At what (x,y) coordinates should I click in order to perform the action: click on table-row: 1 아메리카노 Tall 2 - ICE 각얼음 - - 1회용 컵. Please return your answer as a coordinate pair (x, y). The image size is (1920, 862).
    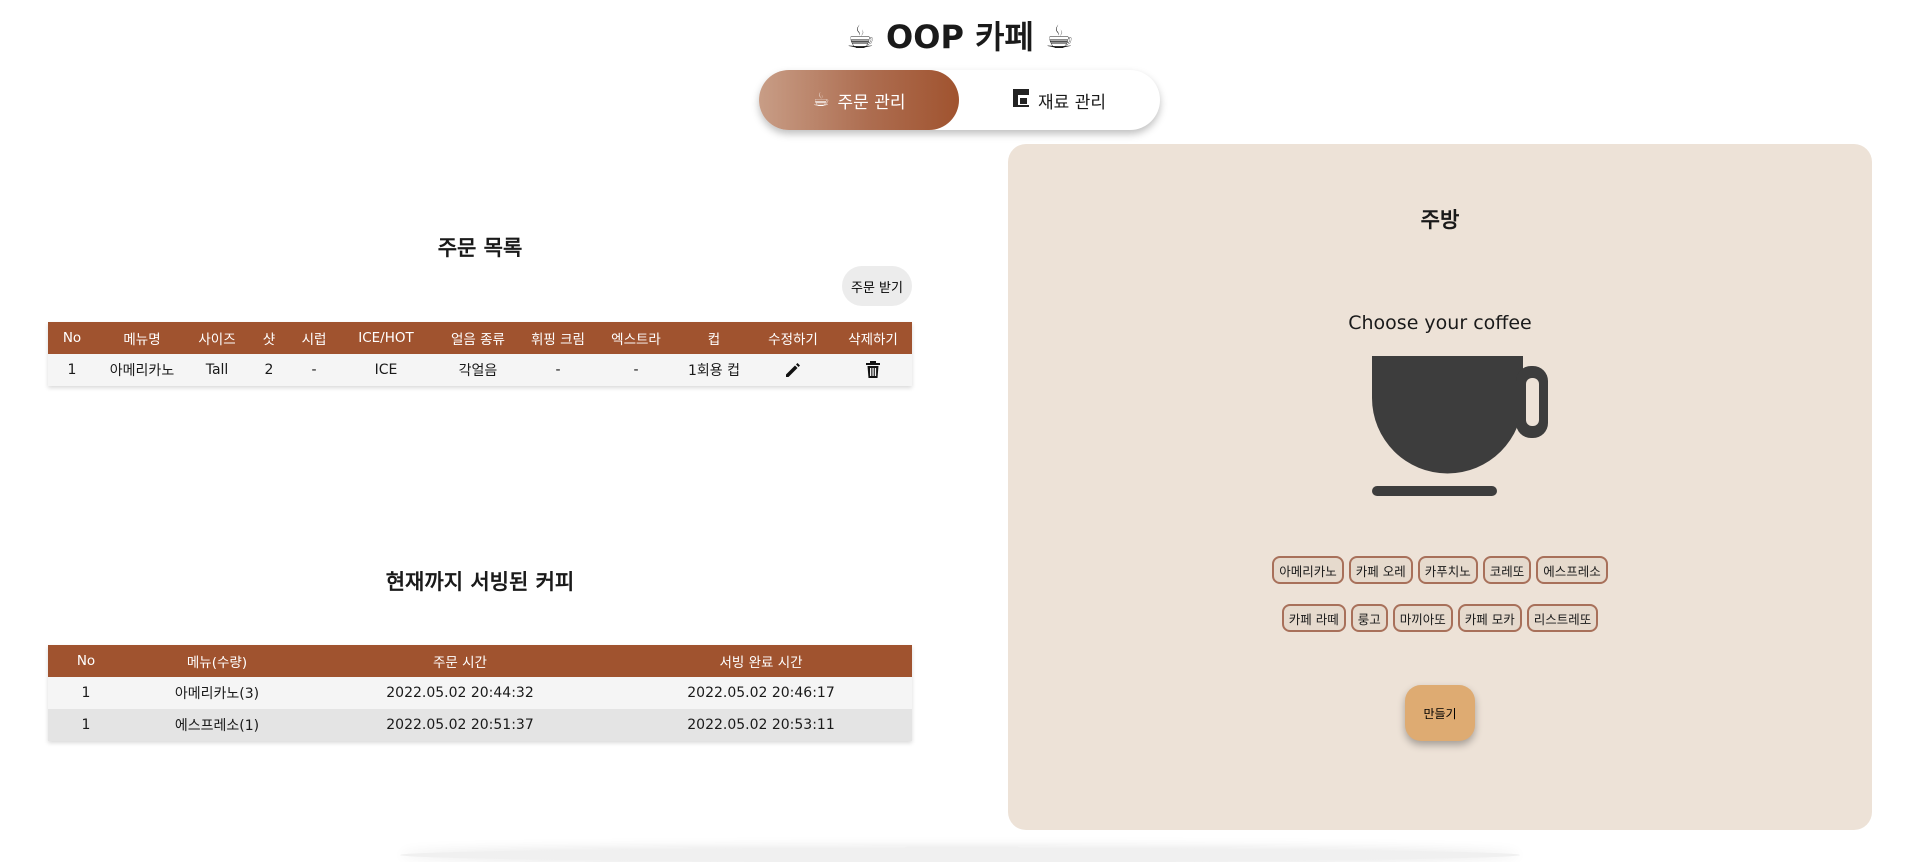
    Looking at the image, I should click on (480, 370).